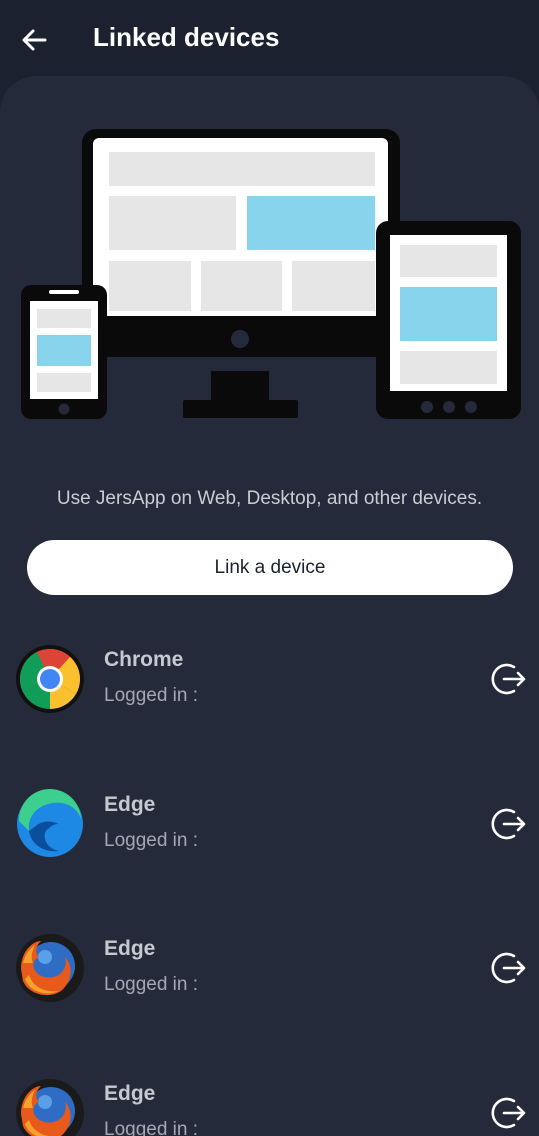 This screenshot has width=539, height=1136. Describe the element at coordinates (269, 693) in the screenshot. I see `device-item: Chrome Logged in :` at that location.